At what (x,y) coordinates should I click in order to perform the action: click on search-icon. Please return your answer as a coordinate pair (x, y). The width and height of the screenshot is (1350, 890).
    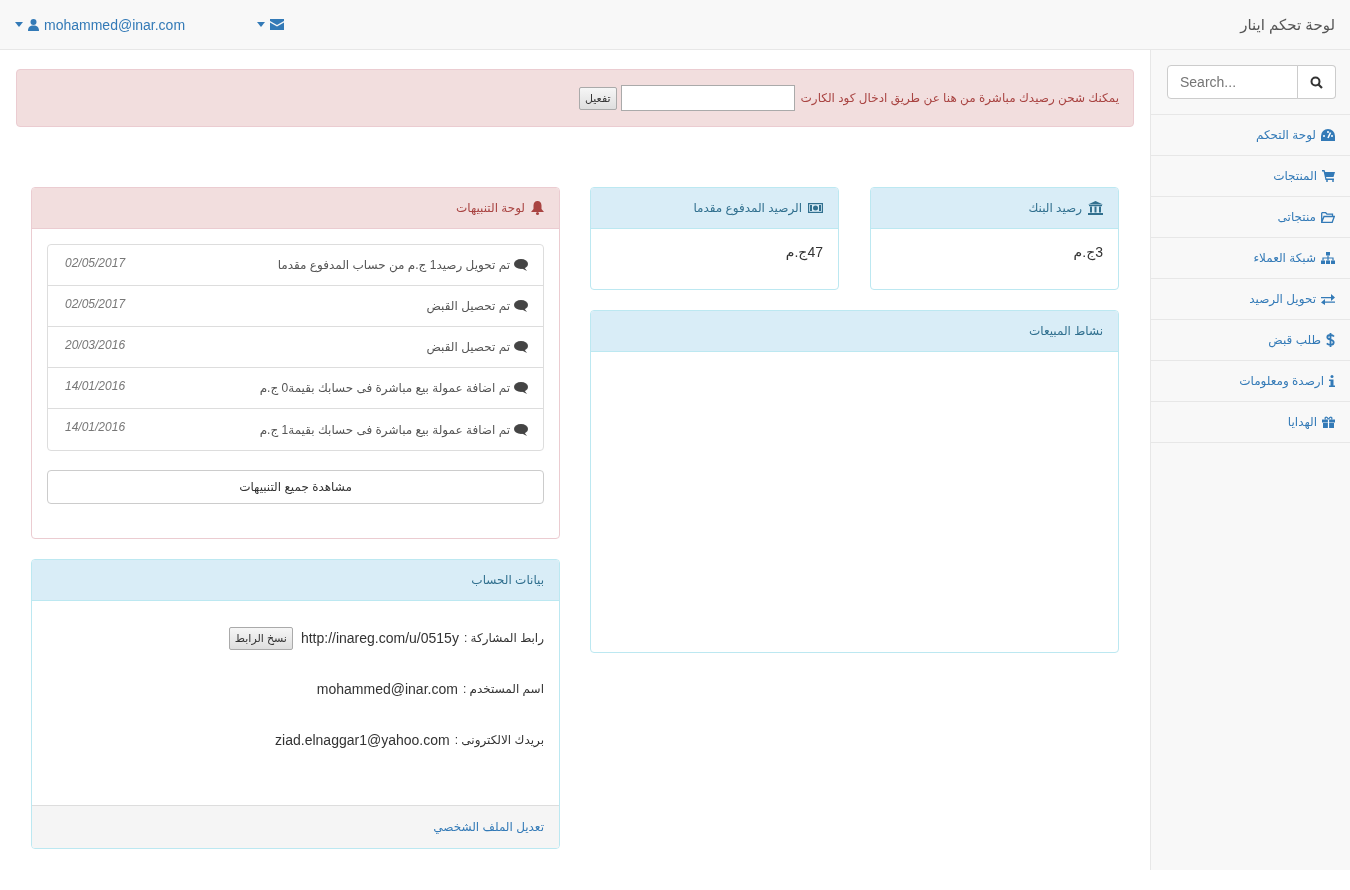
    Looking at the image, I should click on (1316, 82).